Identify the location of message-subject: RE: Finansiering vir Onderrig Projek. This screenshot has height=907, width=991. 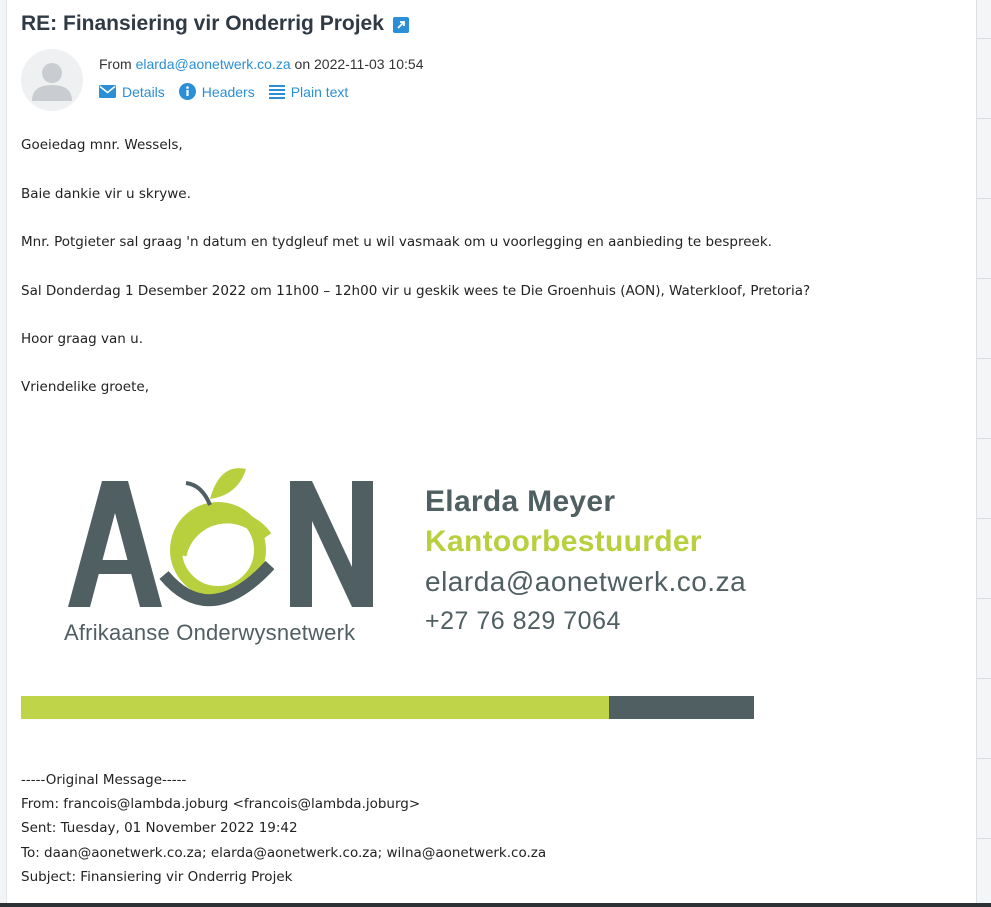
(215, 24).